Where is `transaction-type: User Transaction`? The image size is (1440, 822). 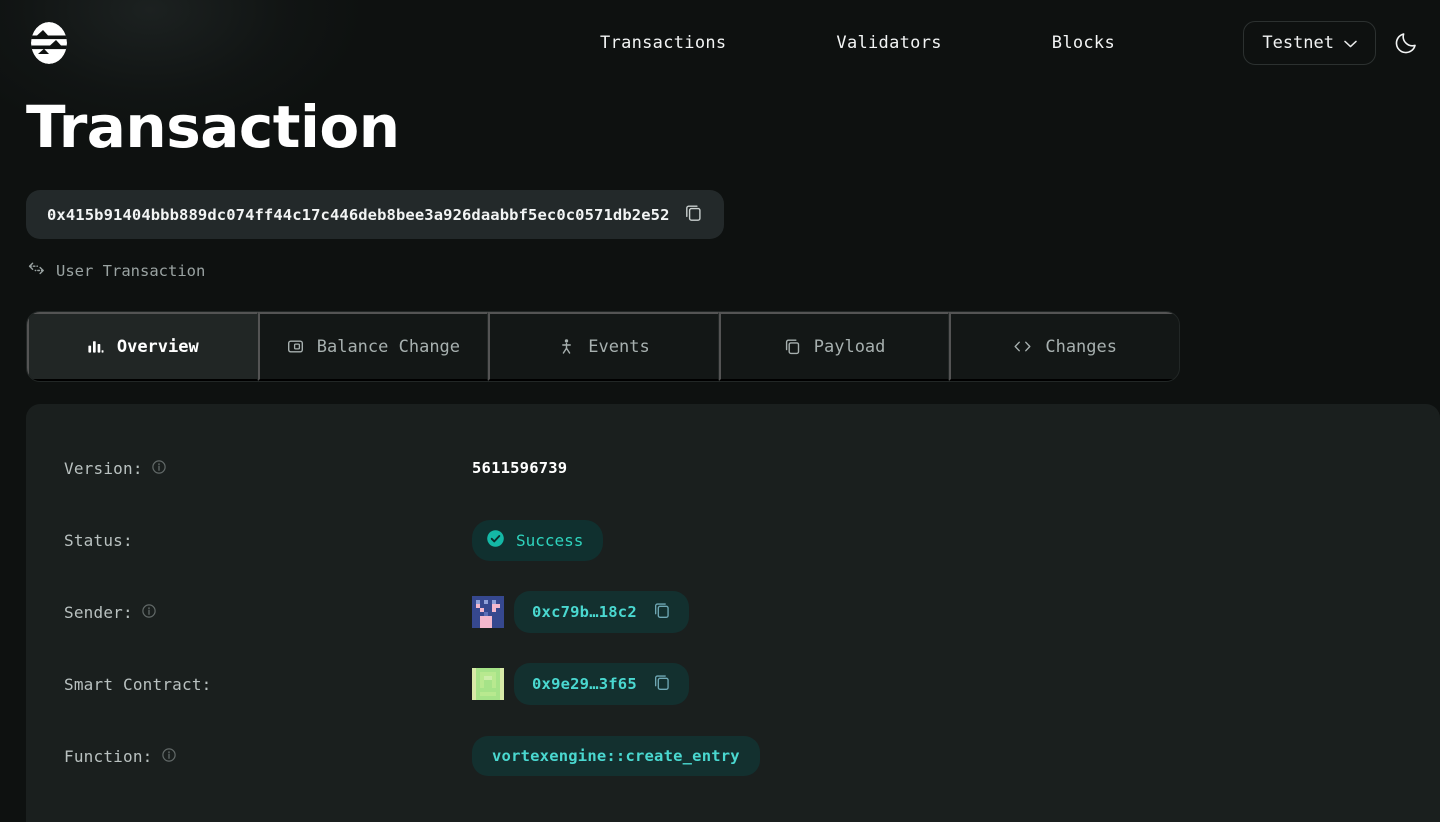
transaction-type: User Transaction is located at coordinates (734, 270).